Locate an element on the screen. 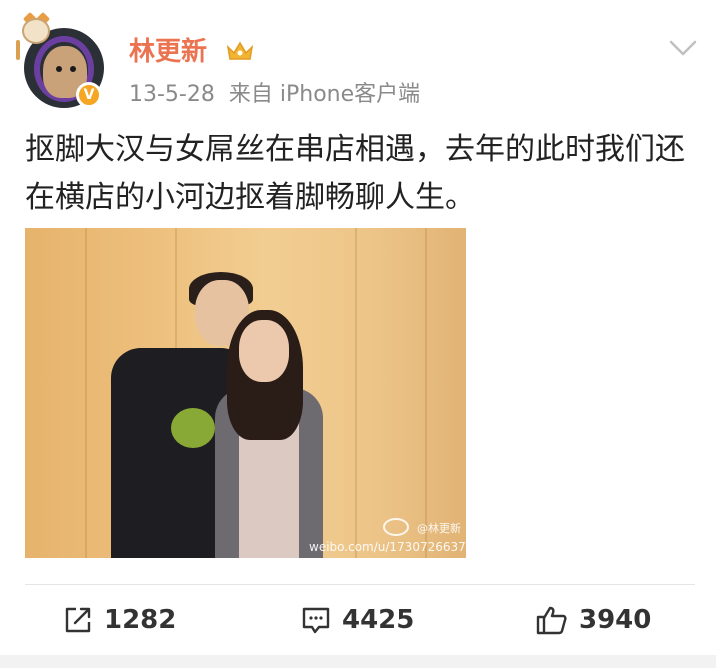 This screenshot has height=668, width=716. username: 林更新 is located at coordinates (168, 52).